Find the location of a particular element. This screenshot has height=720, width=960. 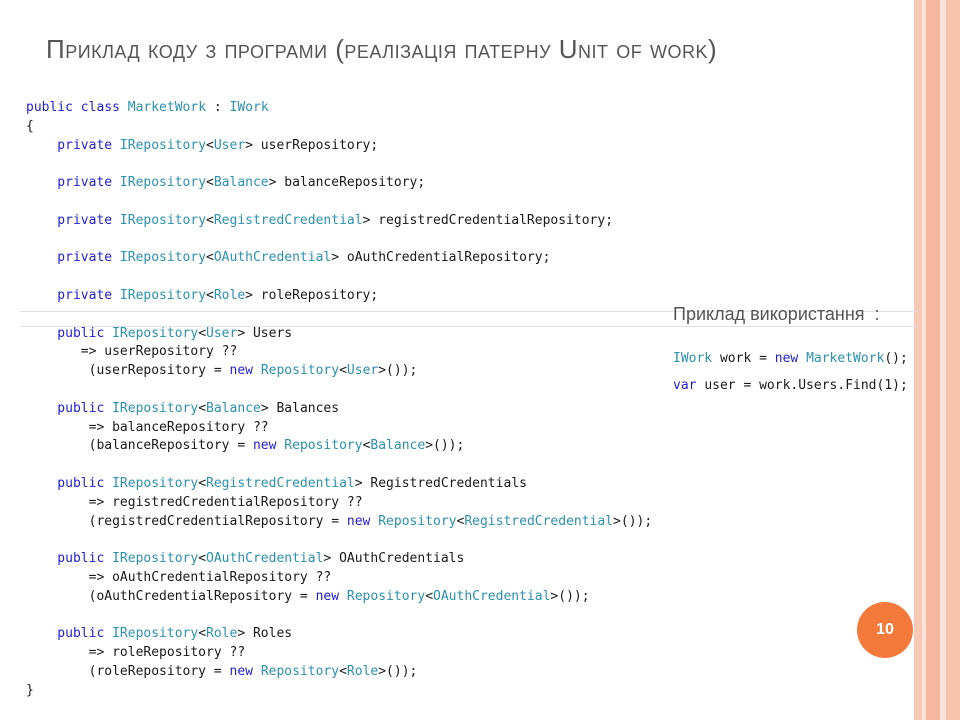

code-token: (roleRepository = is located at coordinates (128, 671).